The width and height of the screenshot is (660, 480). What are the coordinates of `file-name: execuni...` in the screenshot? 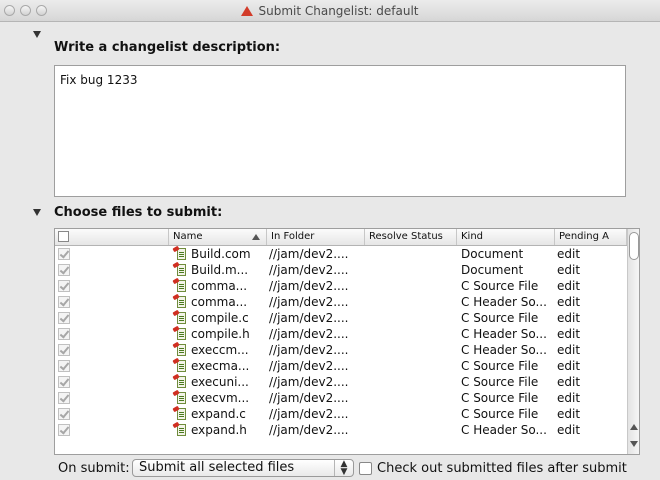 It's located at (220, 382).